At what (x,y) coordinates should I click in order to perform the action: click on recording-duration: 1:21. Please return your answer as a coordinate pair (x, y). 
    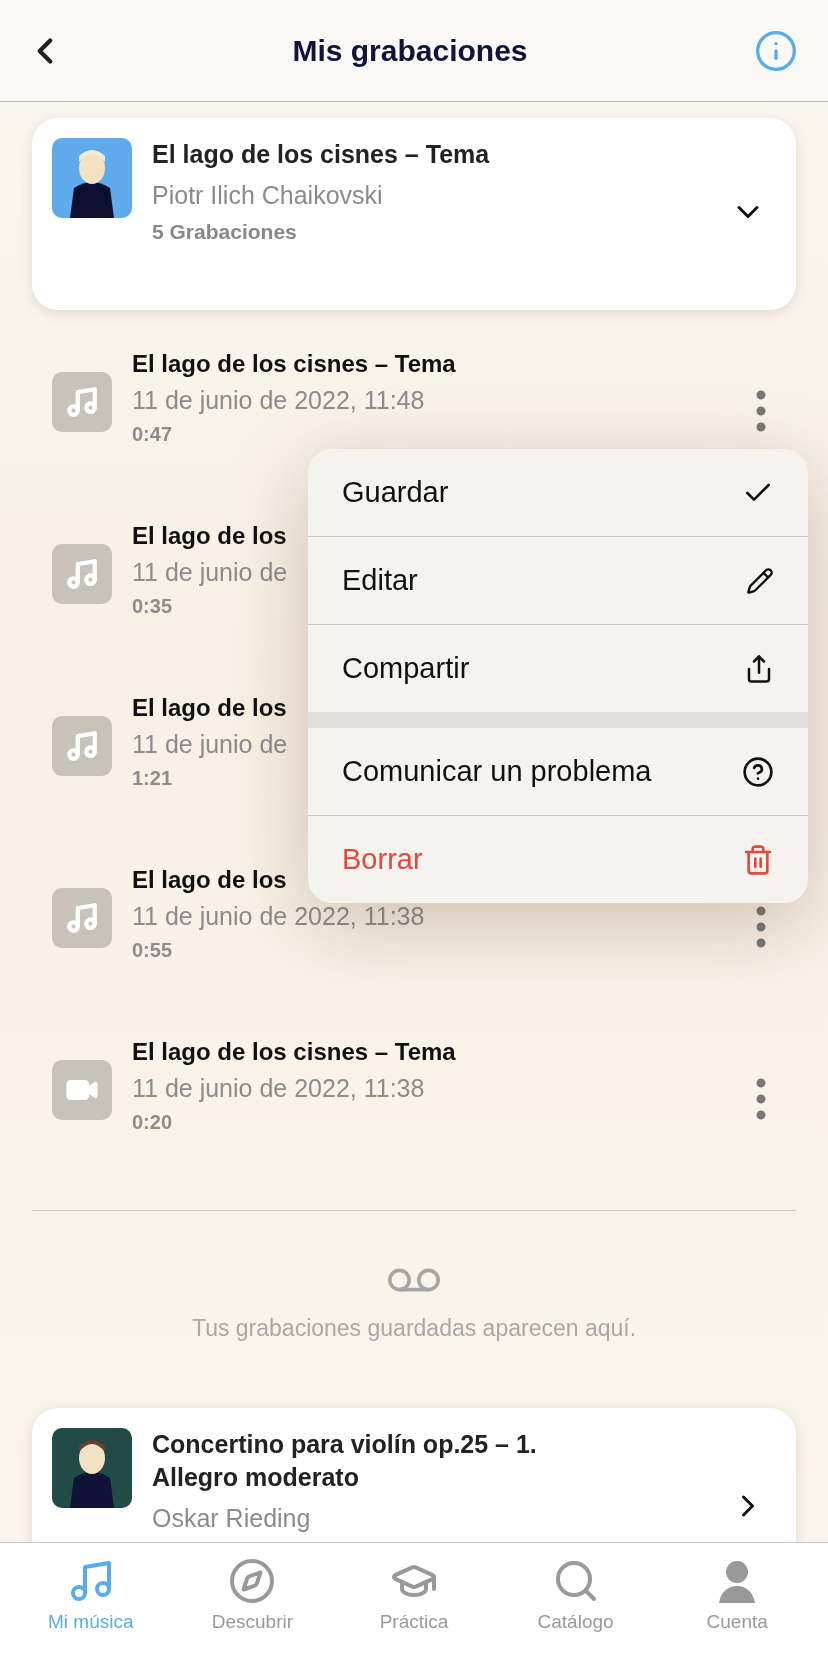
    Looking at the image, I should click on (152, 778).